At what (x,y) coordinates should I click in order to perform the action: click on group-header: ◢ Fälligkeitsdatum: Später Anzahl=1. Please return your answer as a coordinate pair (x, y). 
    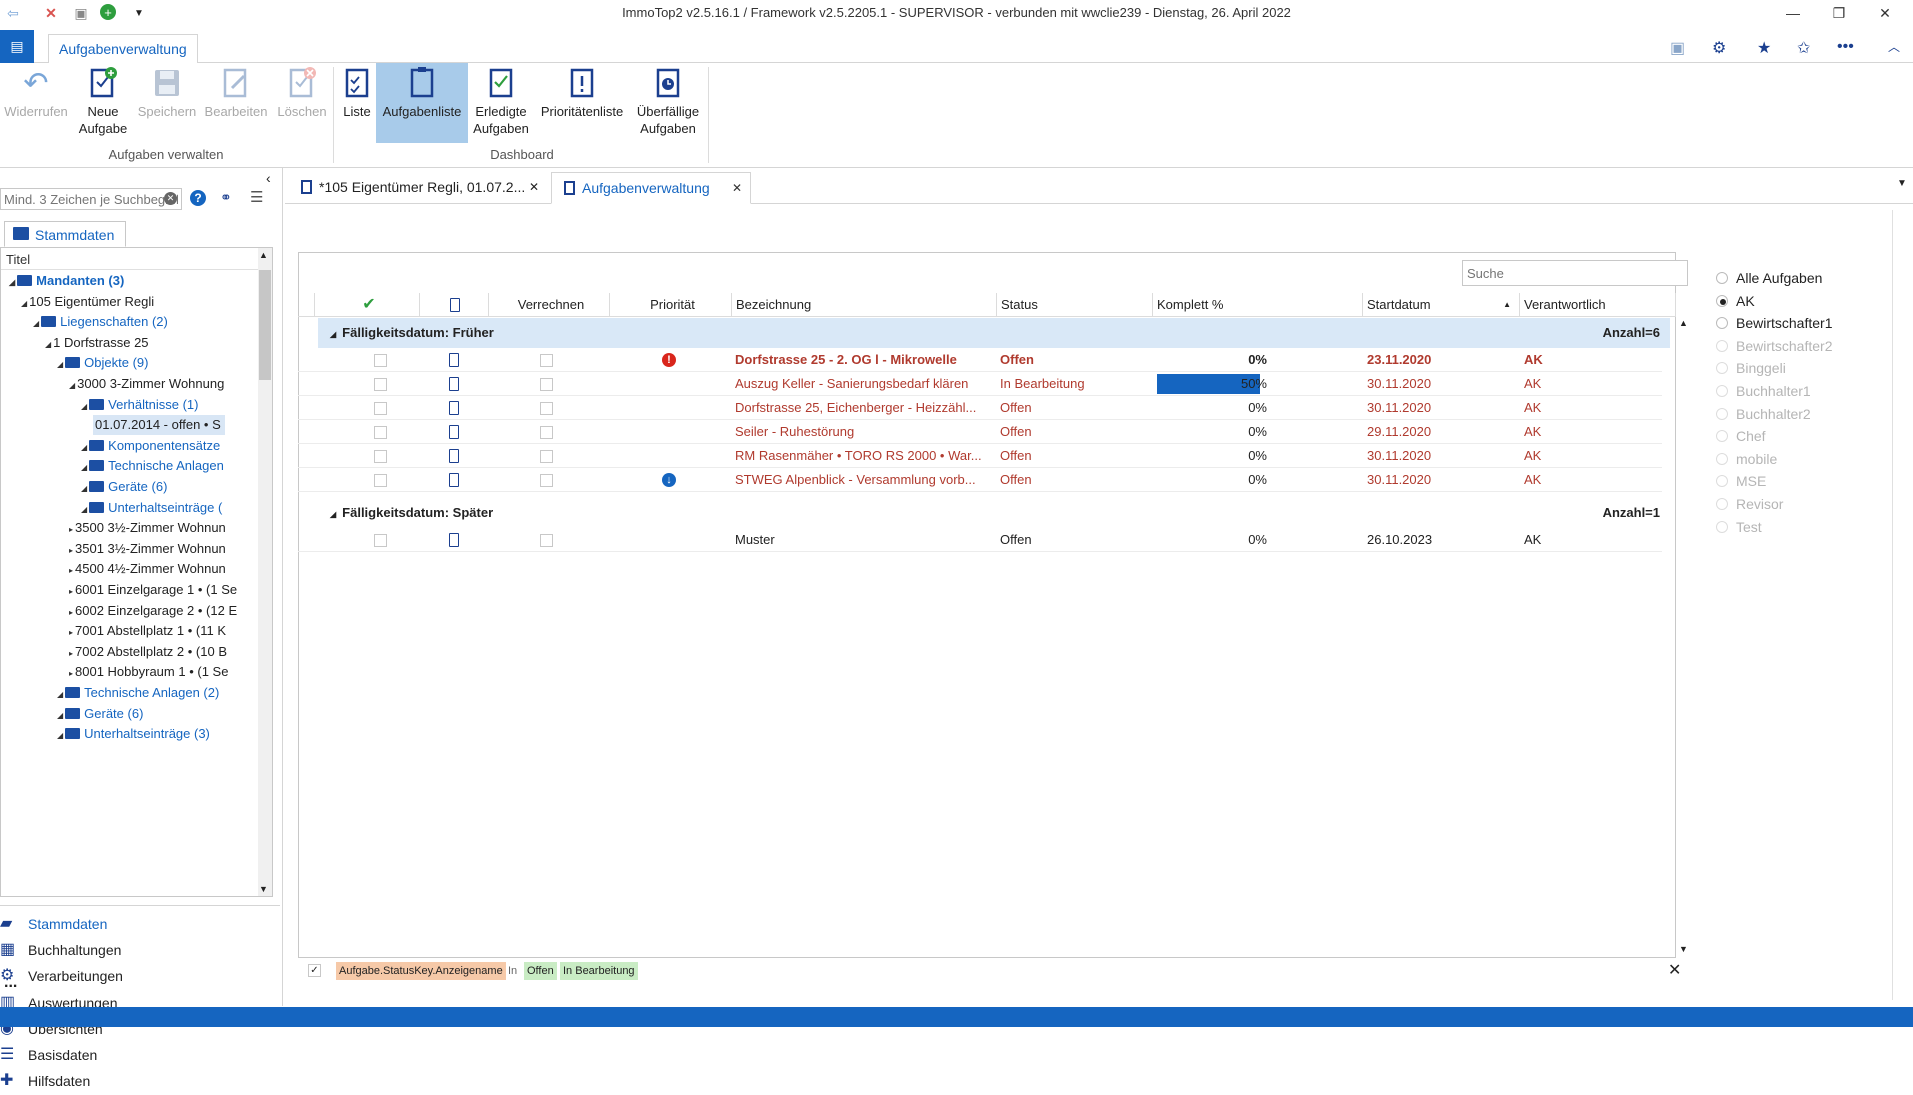
    Looking at the image, I should click on (994, 513).